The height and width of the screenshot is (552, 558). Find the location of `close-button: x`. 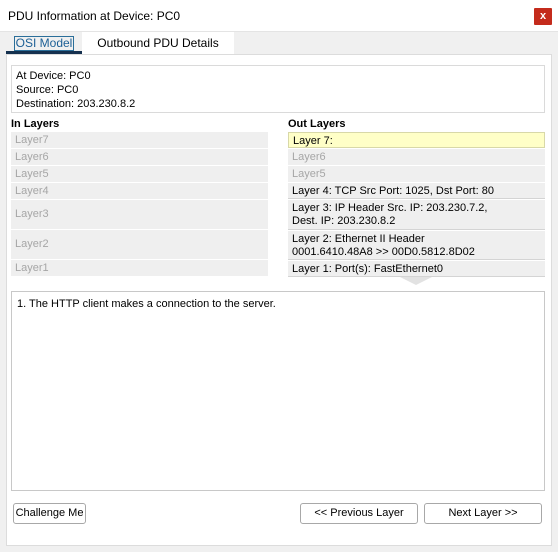

close-button: x is located at coordinates (543, 16).